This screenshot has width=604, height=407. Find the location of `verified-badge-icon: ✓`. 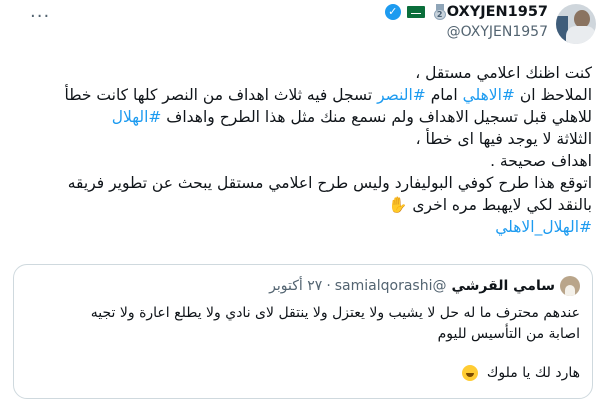

verified-badge-icon: ✓ is located at coordinates (392, 12).